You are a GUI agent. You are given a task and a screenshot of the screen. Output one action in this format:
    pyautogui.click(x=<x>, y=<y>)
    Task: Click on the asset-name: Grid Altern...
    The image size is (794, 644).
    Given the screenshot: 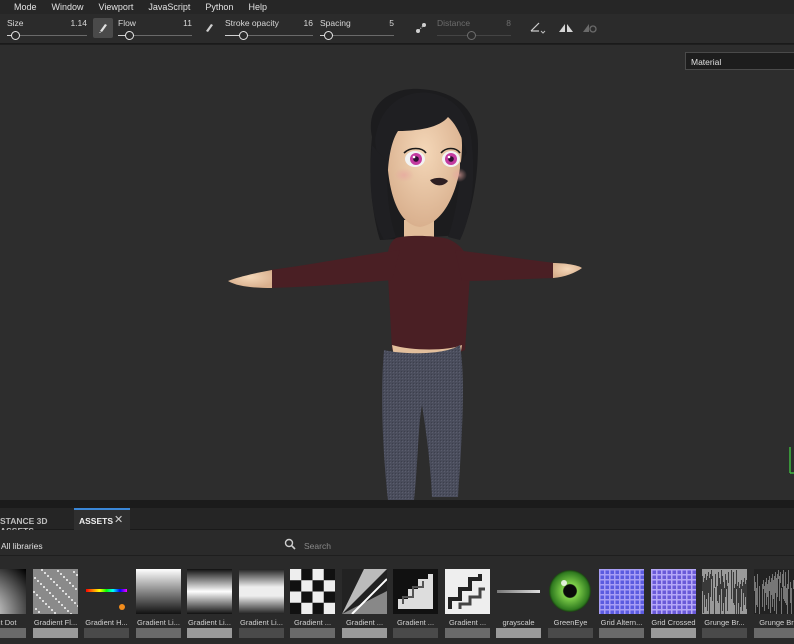 What is the action you would take?
    pyautogui.click(x=621, y=622)
    